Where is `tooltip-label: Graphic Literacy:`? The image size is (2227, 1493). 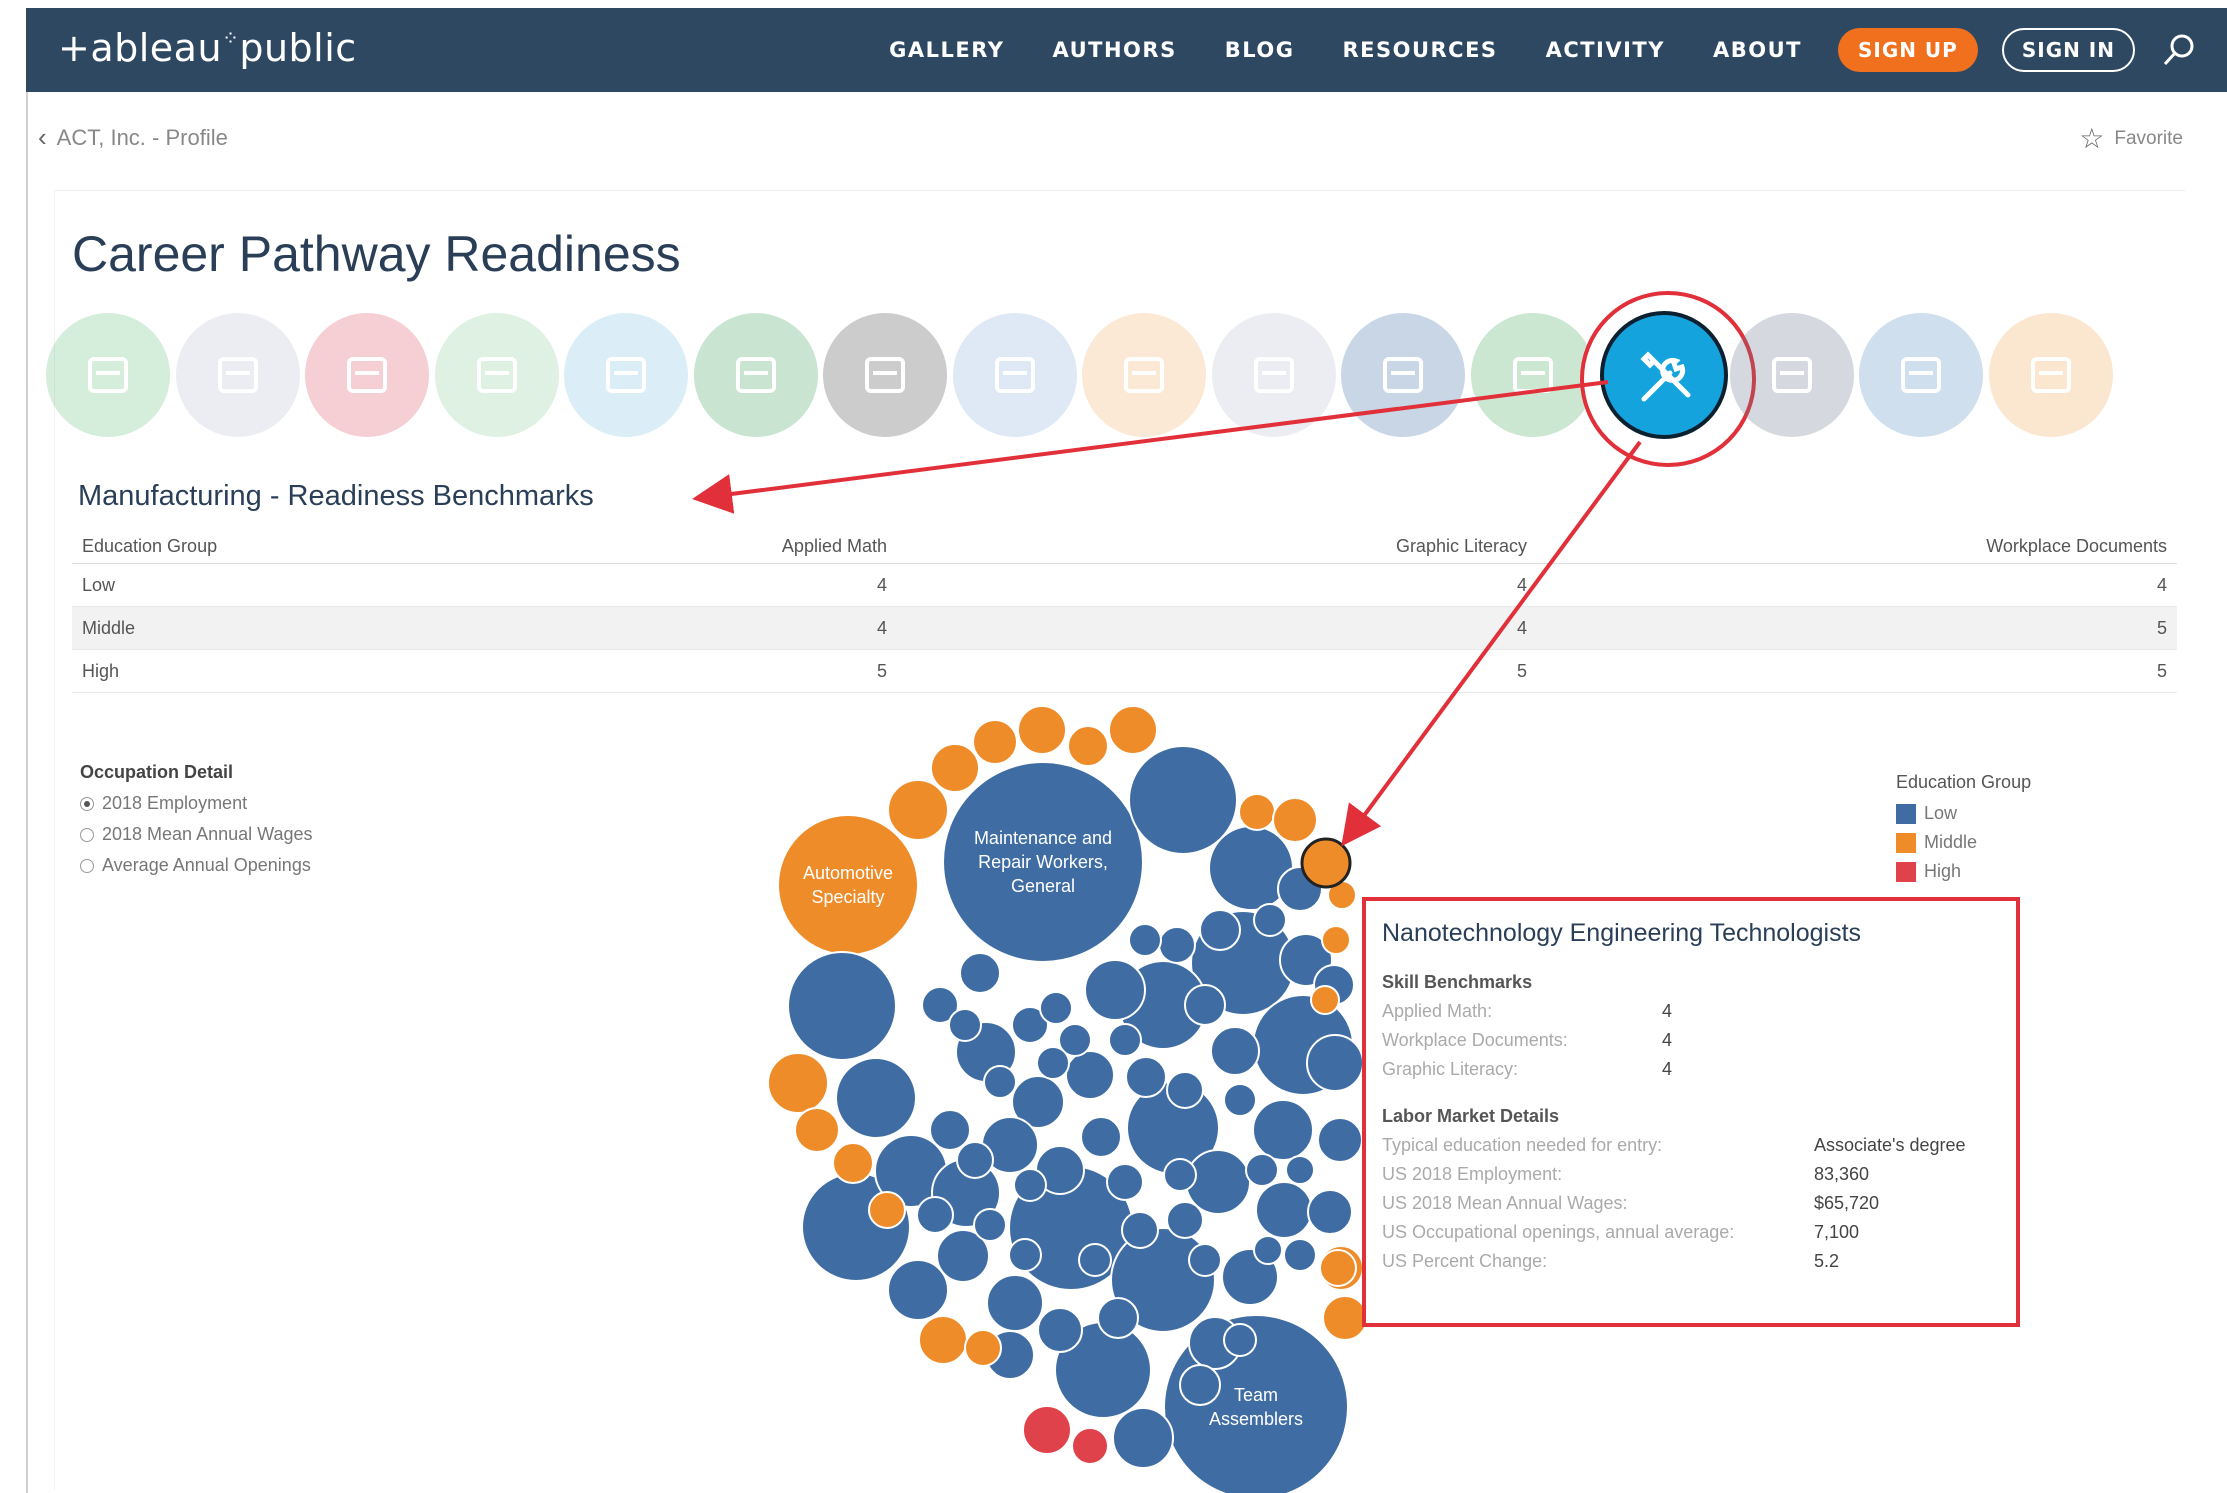
tooltip-label: Graphic Literacy: is located at coordinates (1450, 1069).